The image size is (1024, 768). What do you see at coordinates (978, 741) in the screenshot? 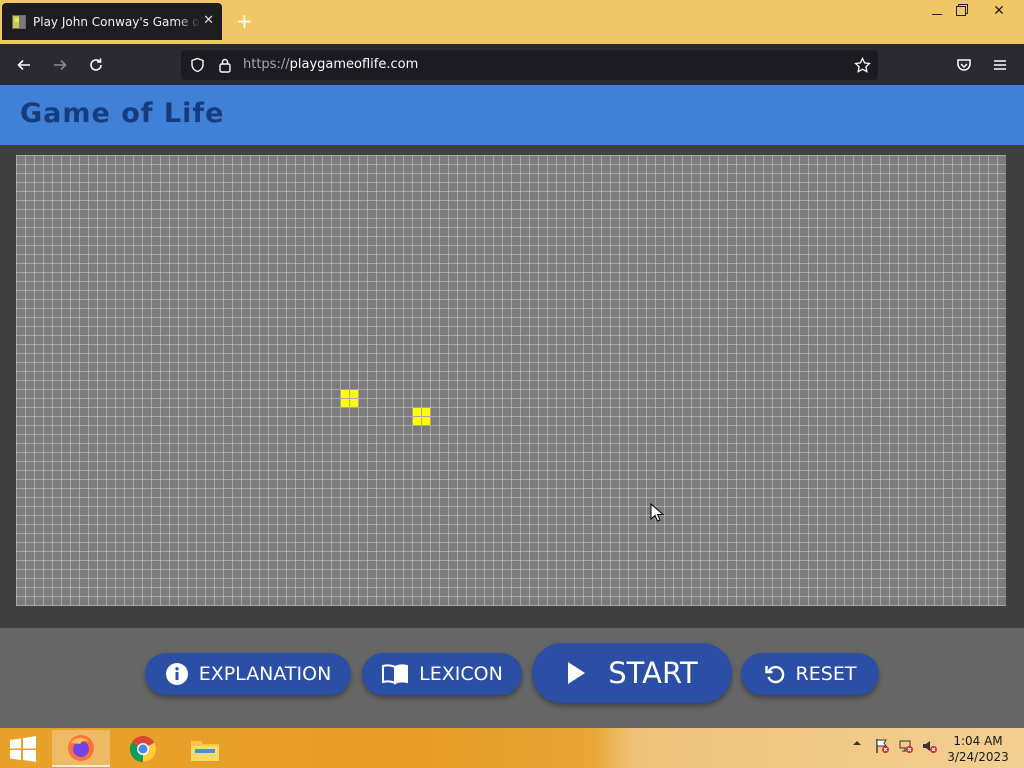
I see `clock-time: 1:04 AM` at bounding box center [978, 741].